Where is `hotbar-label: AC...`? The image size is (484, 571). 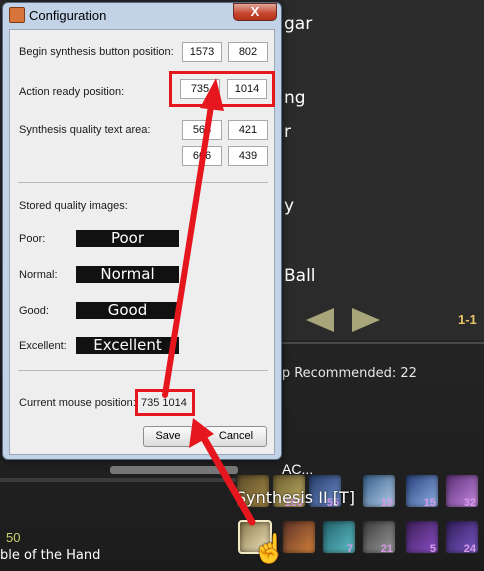 hotbar-label: AC... is located at coordinates (298, 469).